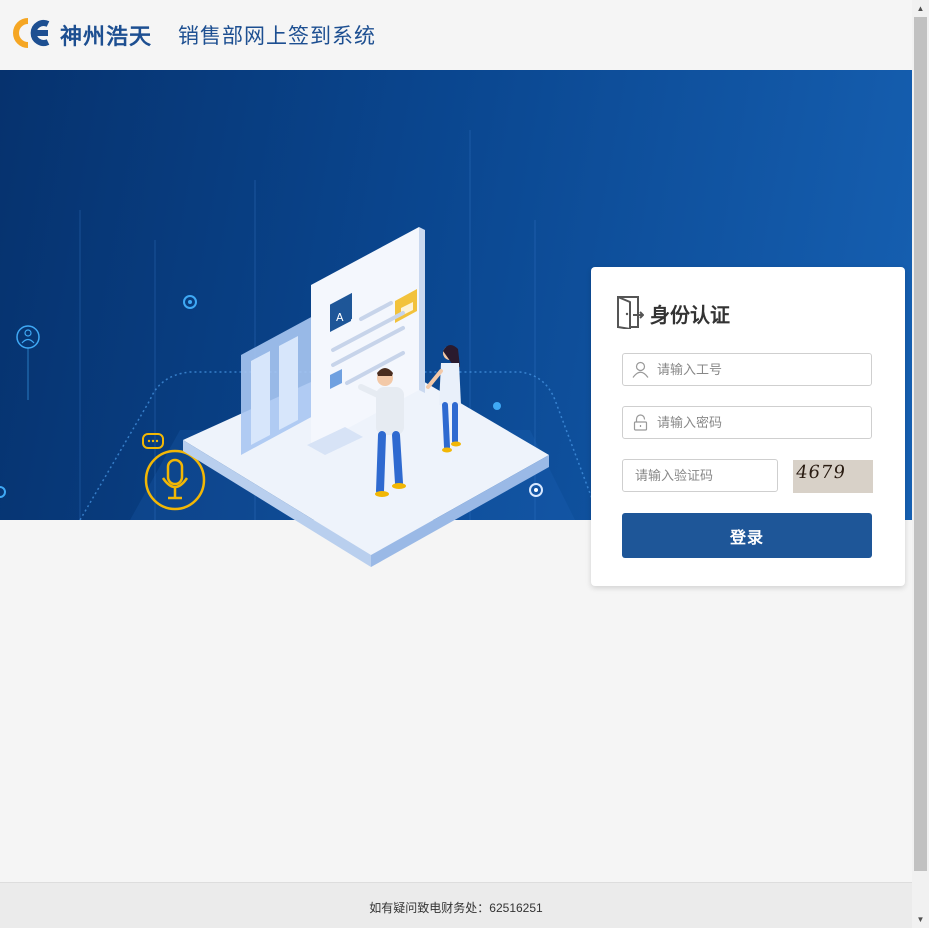 The image size is (929, 928). Describe the element at coordinates (630, 312) in the screenshot. I see `door-exit-icon` at that location.